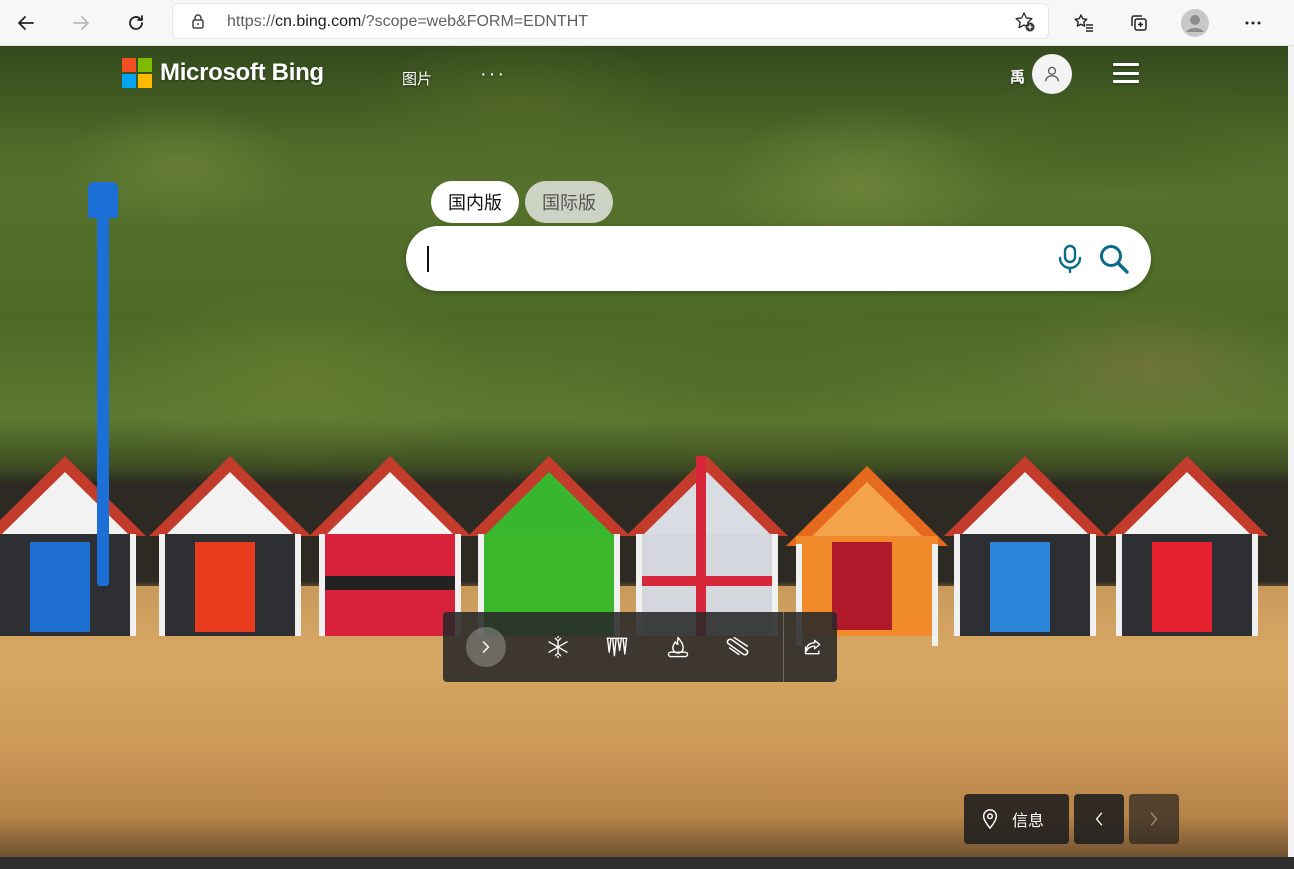 This screenshot has height=869, width=1294. I want to click on forward-arrow-icon, so click(81, 23).